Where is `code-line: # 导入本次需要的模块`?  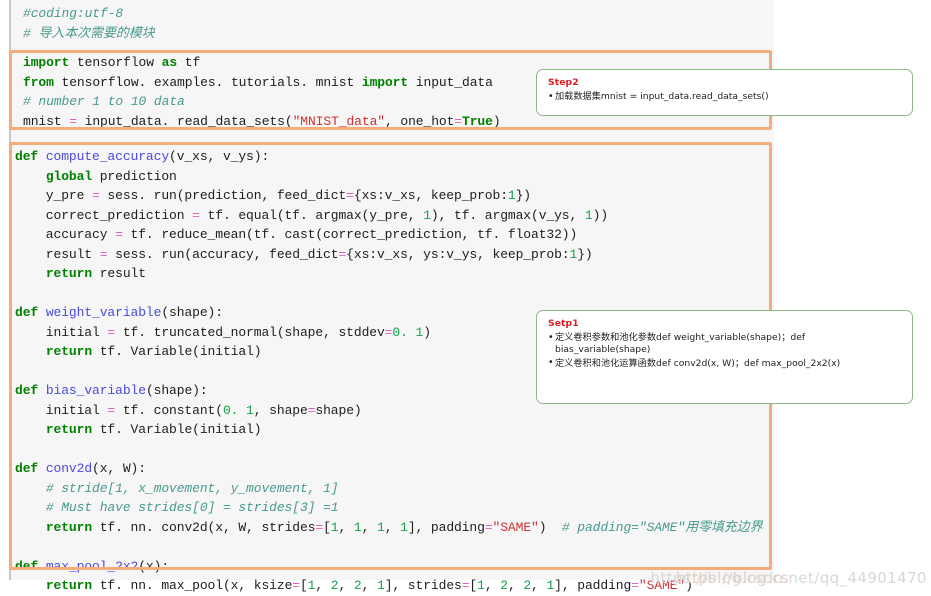
code-line: # 导入本次需要的模块 is located at coordinates (89, 34).